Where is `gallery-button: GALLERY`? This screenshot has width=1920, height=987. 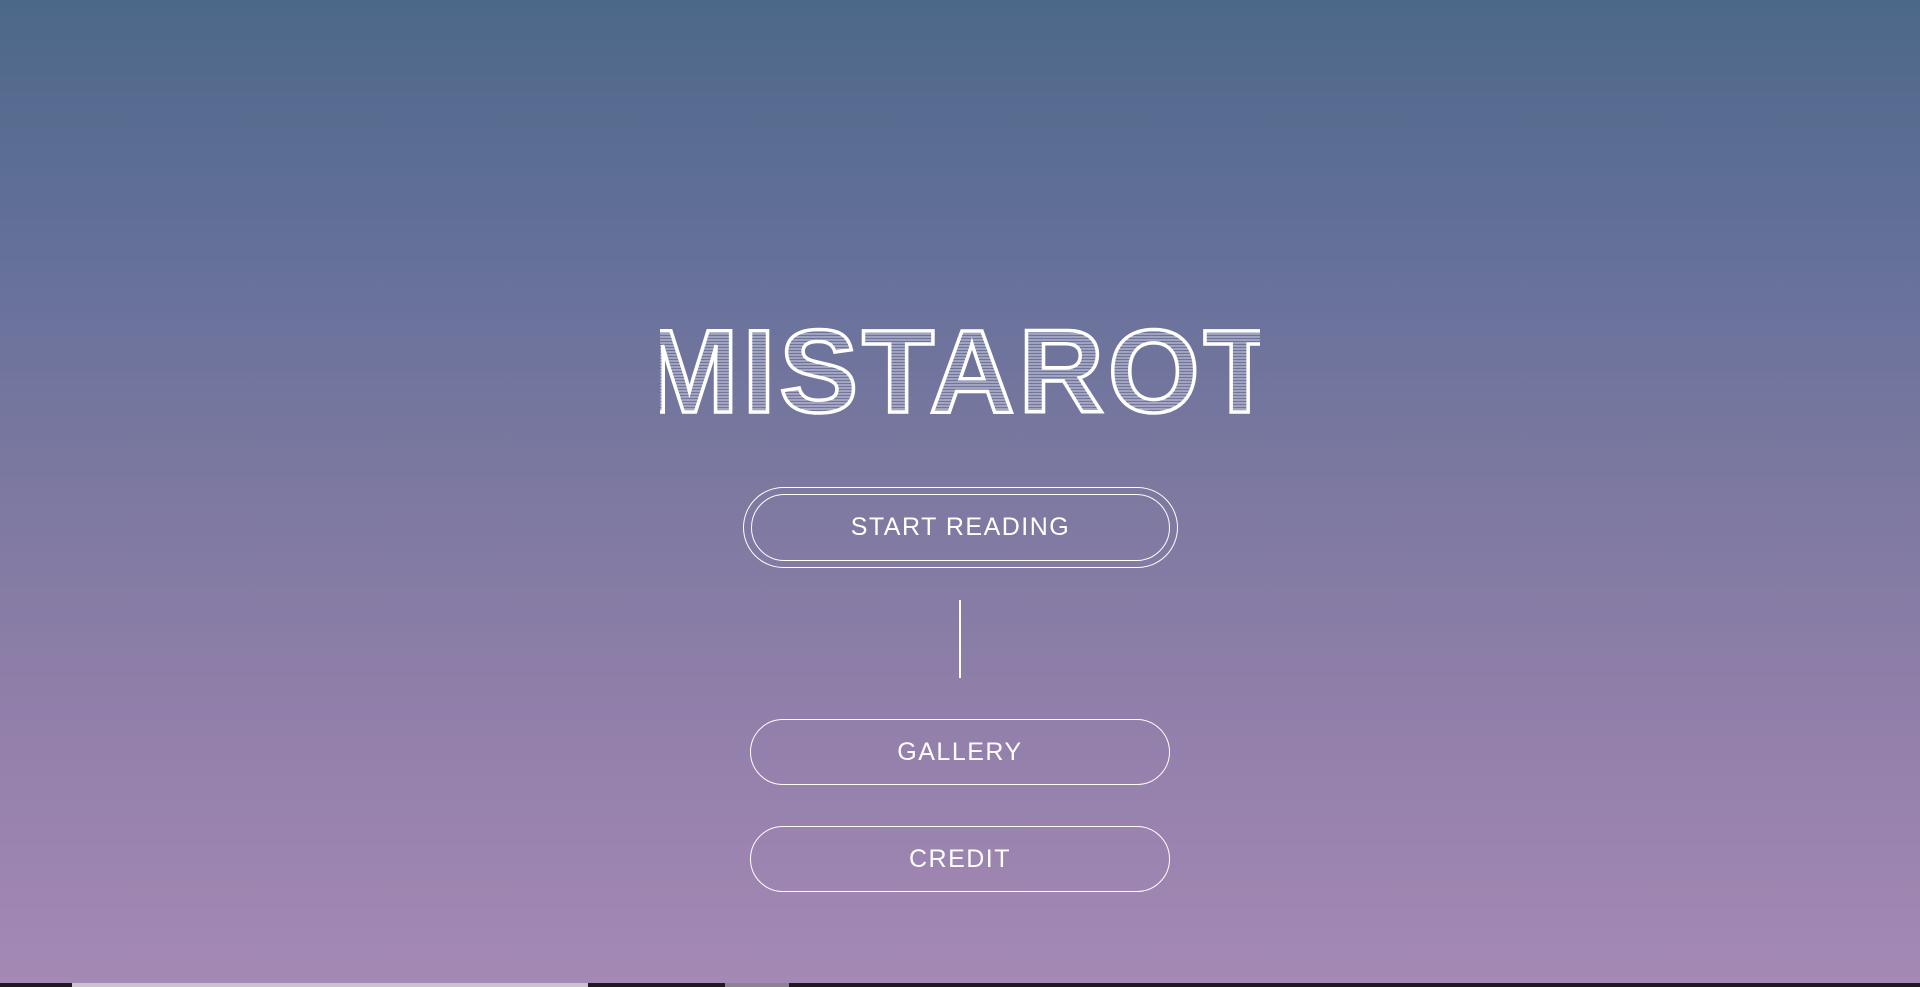
gallery-button: GALLERY is located at coordinates (960, 752).